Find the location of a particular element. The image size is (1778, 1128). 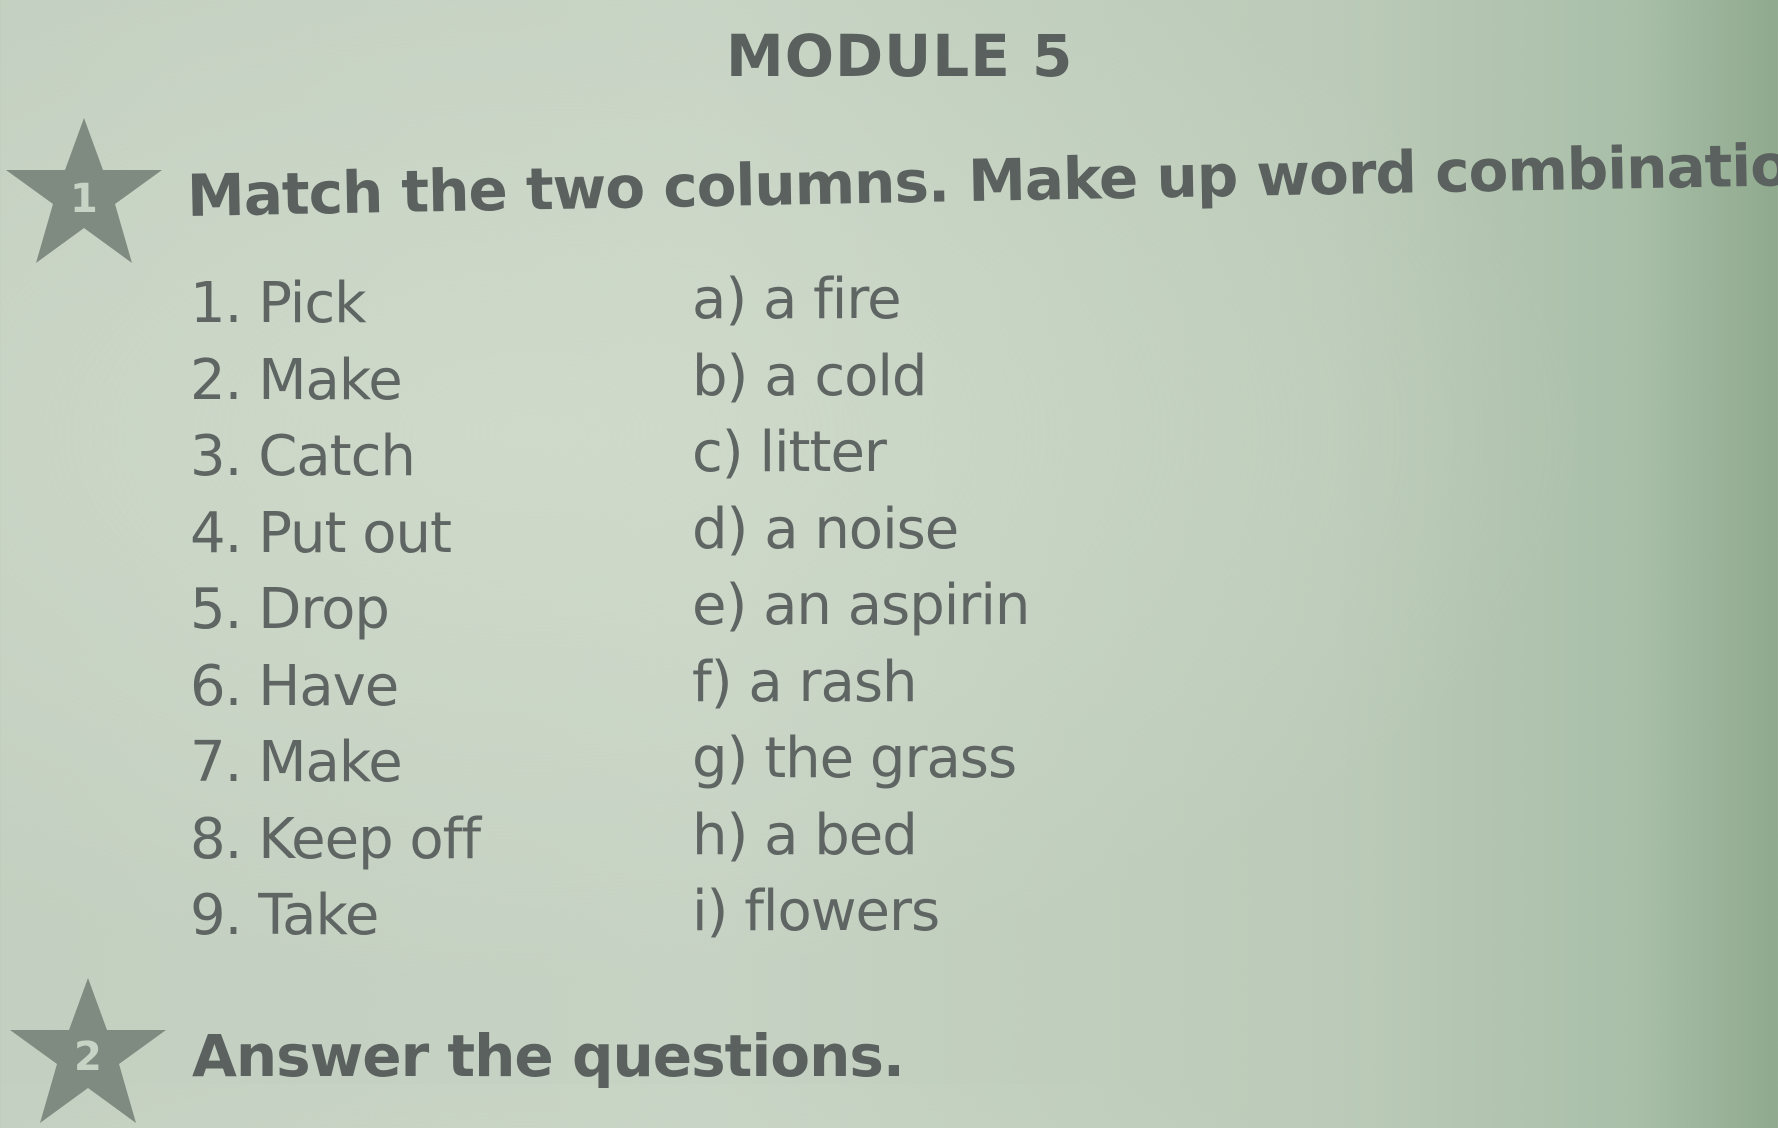

right-item: f) a rash is located at coordinates (805, 682).